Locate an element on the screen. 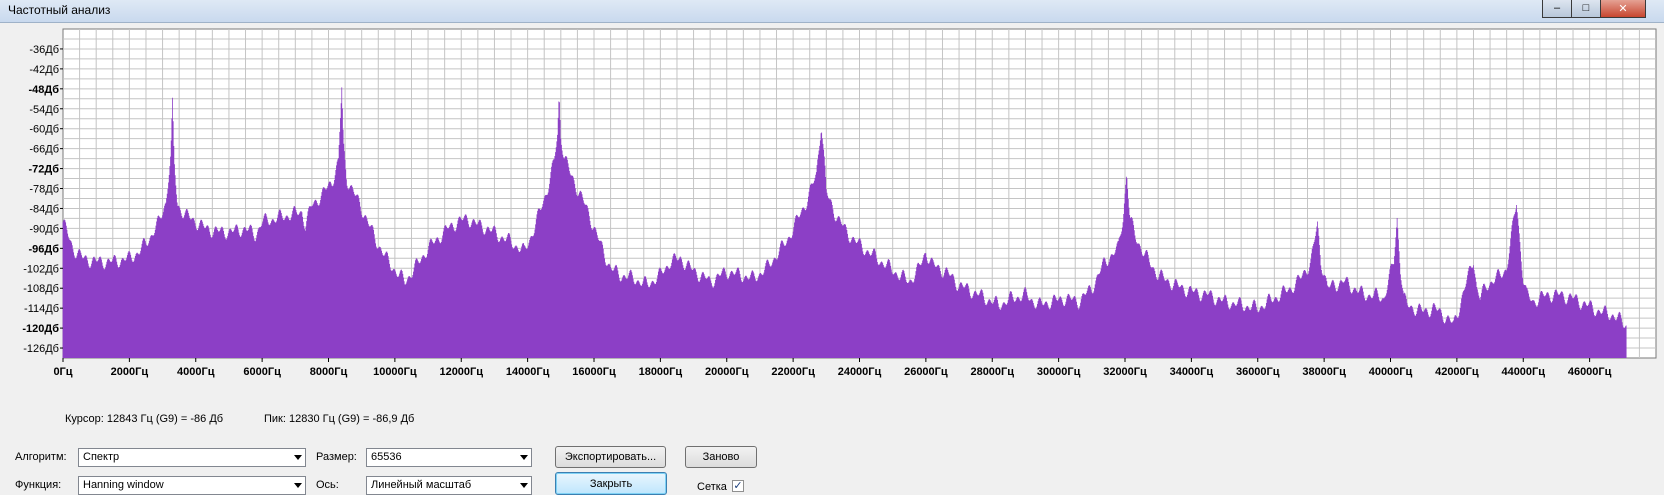 Image resolution: width=1664 pixels, height=495 pixels. y-tick-label: -114Дб is located at coordinates (41, 309).